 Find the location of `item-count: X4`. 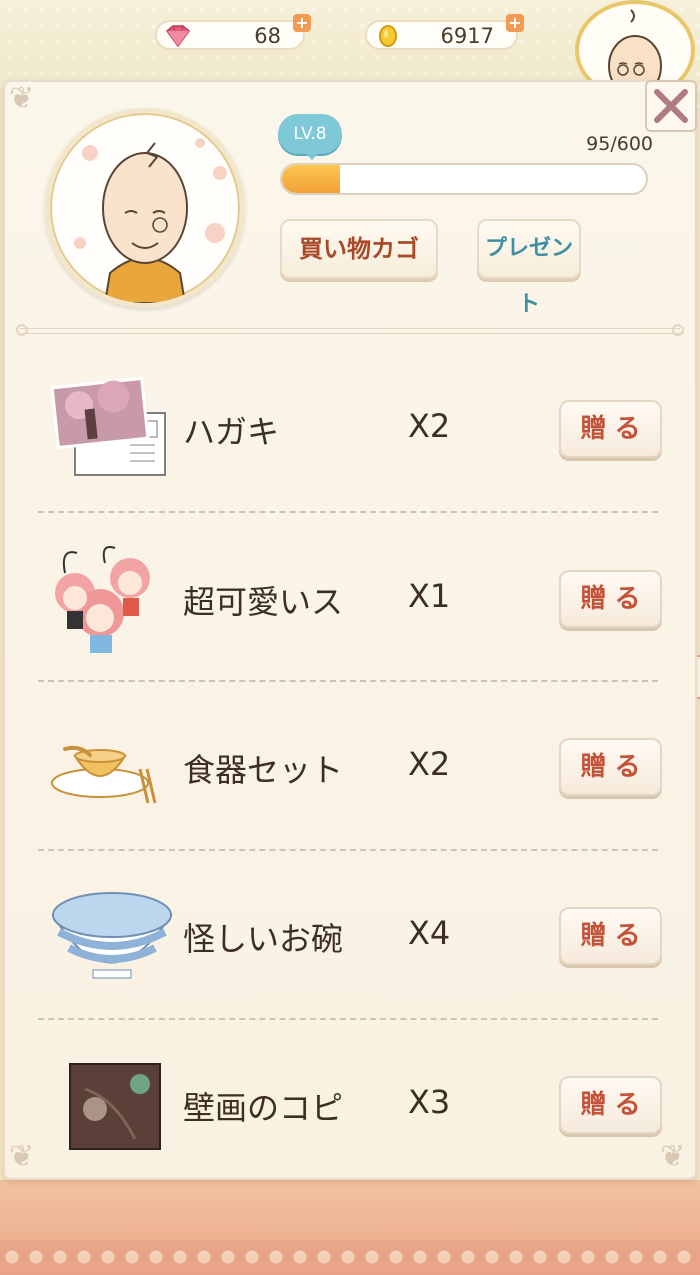

item-count: X4 is located at coordinates (429, 933).